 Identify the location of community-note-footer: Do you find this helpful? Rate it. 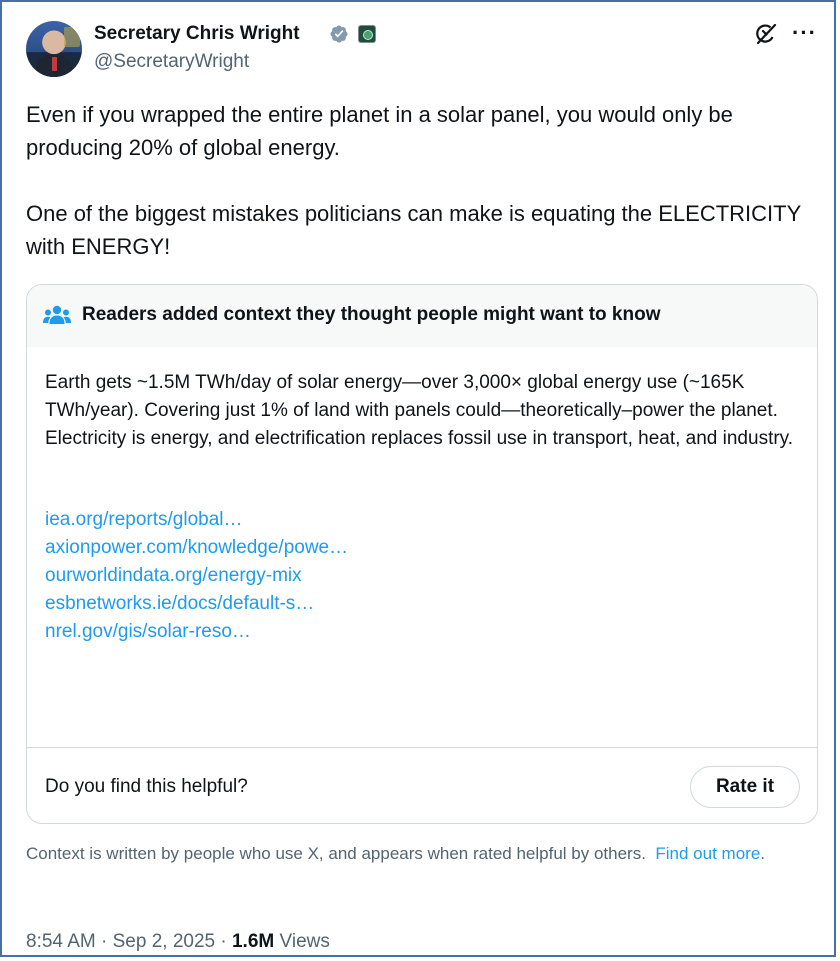
(422, 785).